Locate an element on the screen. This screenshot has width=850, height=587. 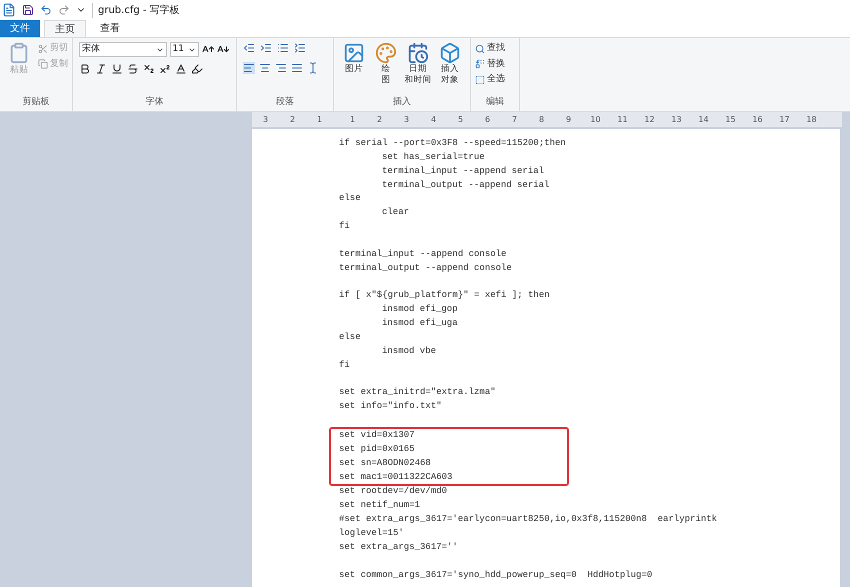
code-line: terminal_input --append console is located at coordinates (423, 254).